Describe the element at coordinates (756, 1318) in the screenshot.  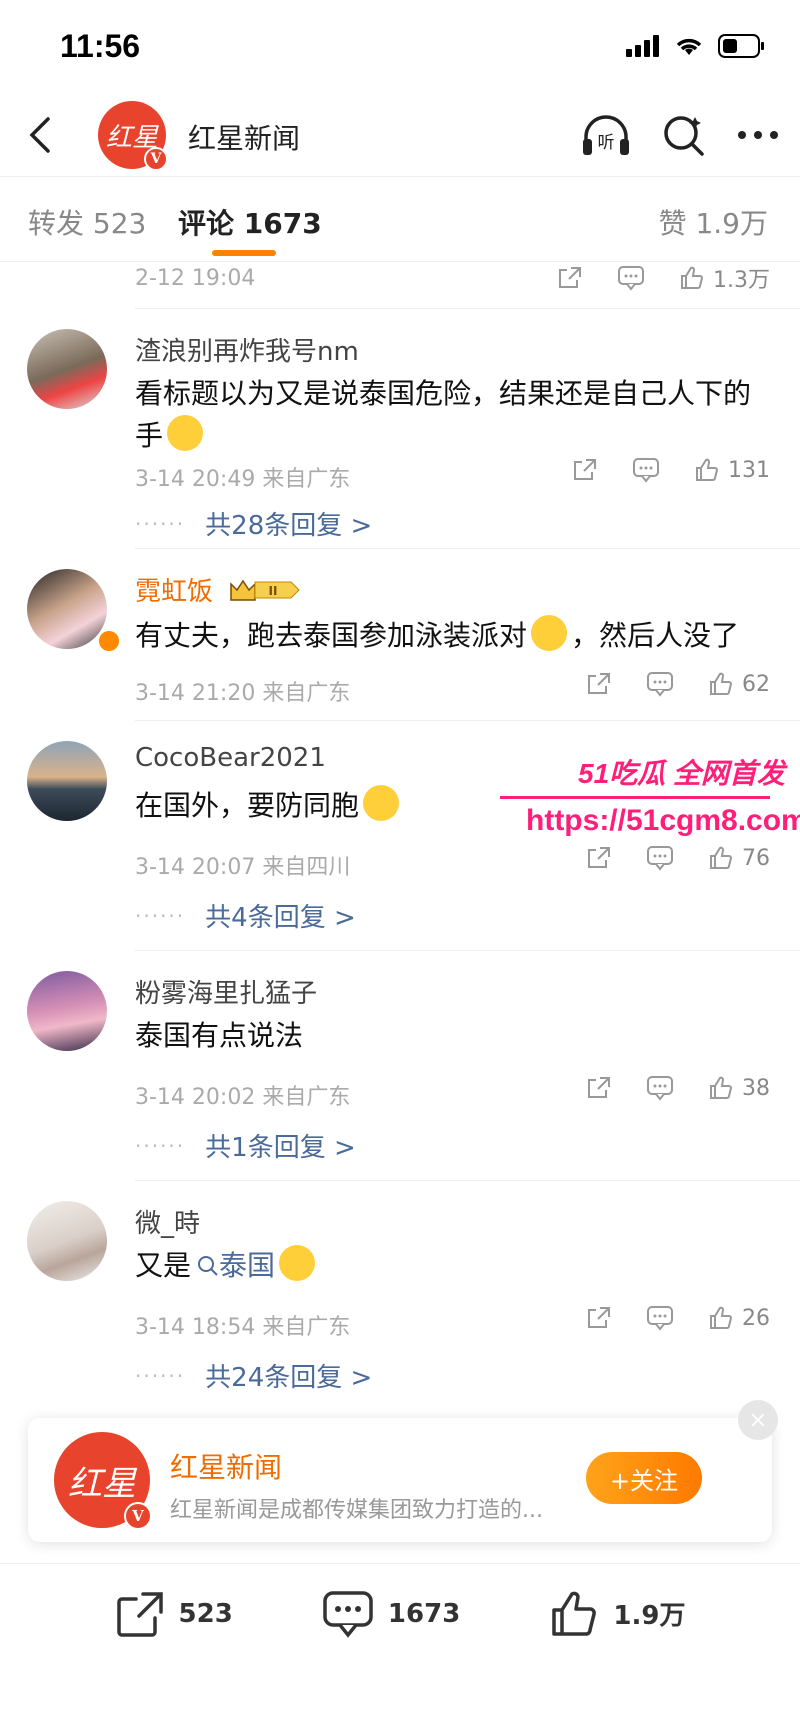
I see `like-count: 26` at that location.